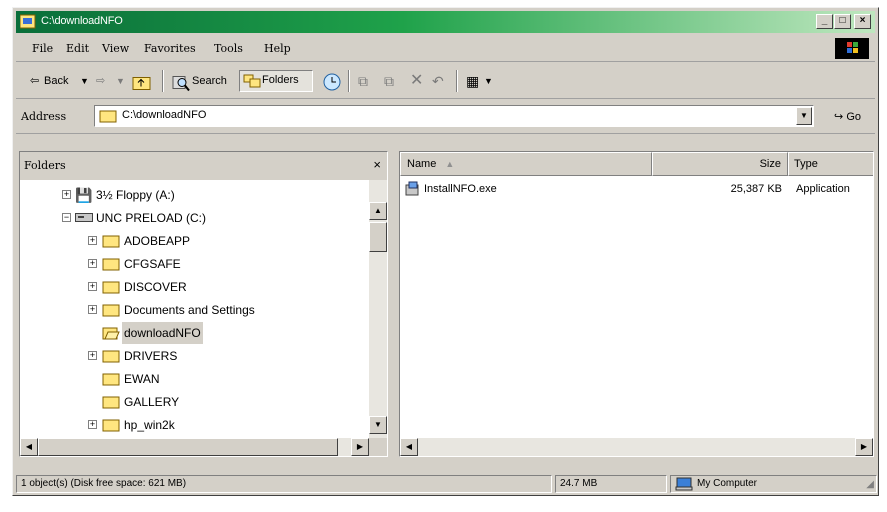 Image resolution: width=887 pixels, height=512 pixels. What do you see at coordinates (228, 48) in the screenshot?
I see `menu-tools: Tools` at bounding box center [228, 48].